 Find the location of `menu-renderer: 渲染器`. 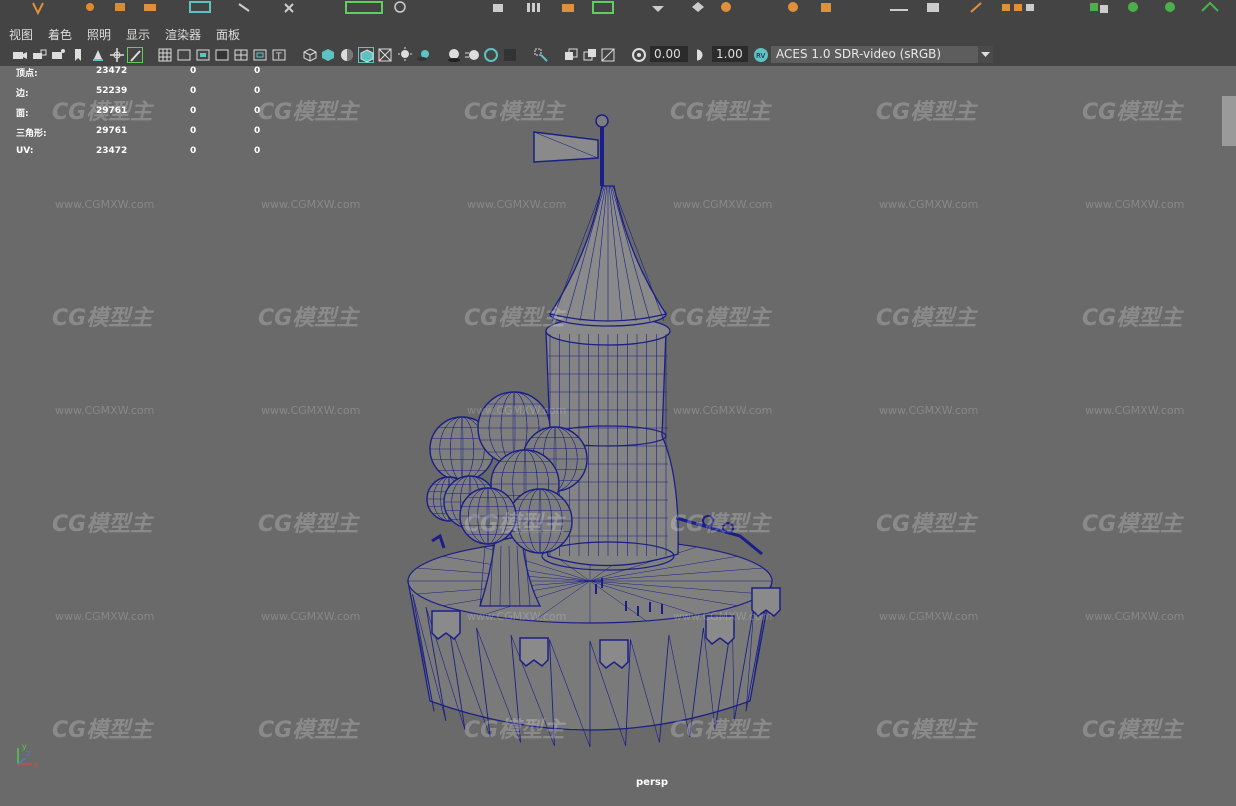

menu-renderer: 渲染器 is located at coordinates (183, 34).